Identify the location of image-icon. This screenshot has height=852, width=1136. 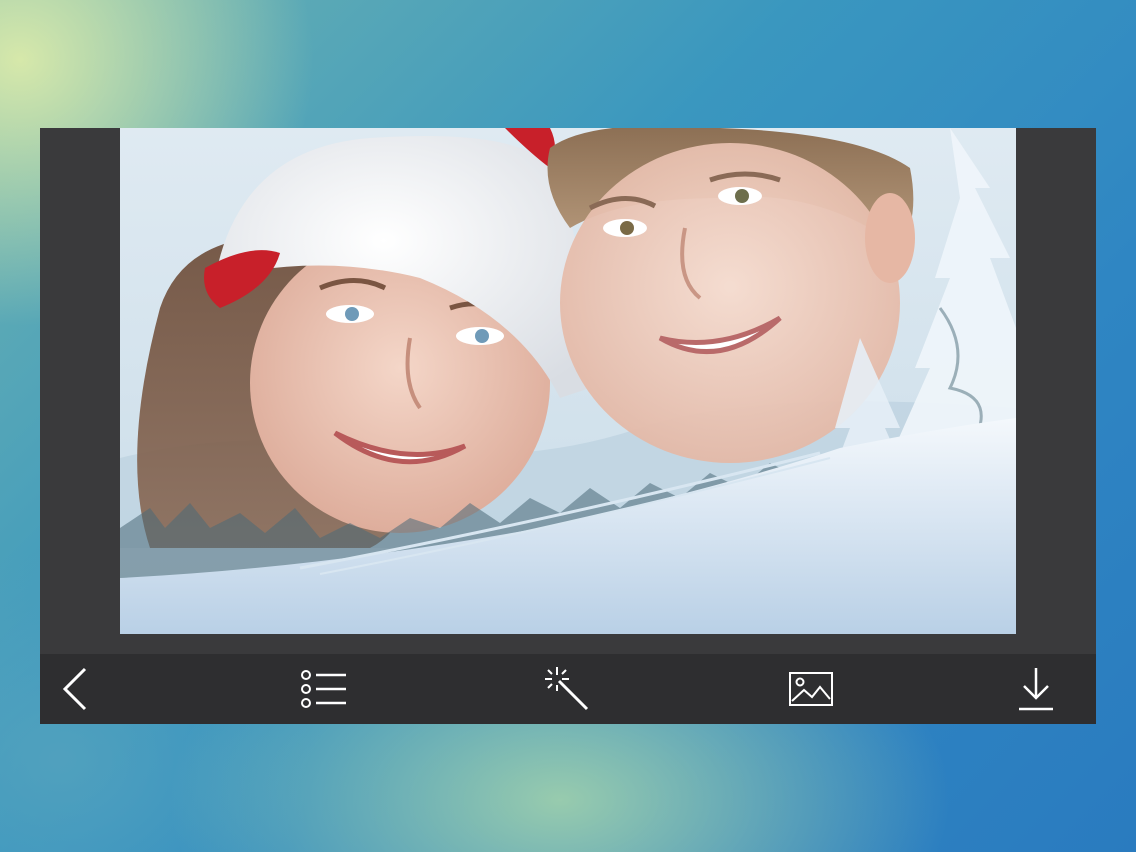
(811, 689).